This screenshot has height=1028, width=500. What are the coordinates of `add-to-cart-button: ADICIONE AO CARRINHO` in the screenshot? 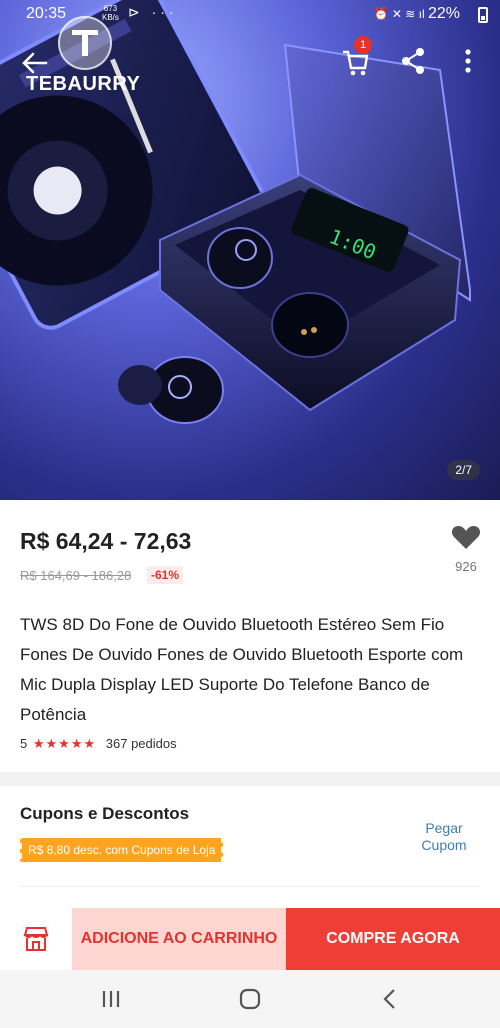 It's located at (179, 939).